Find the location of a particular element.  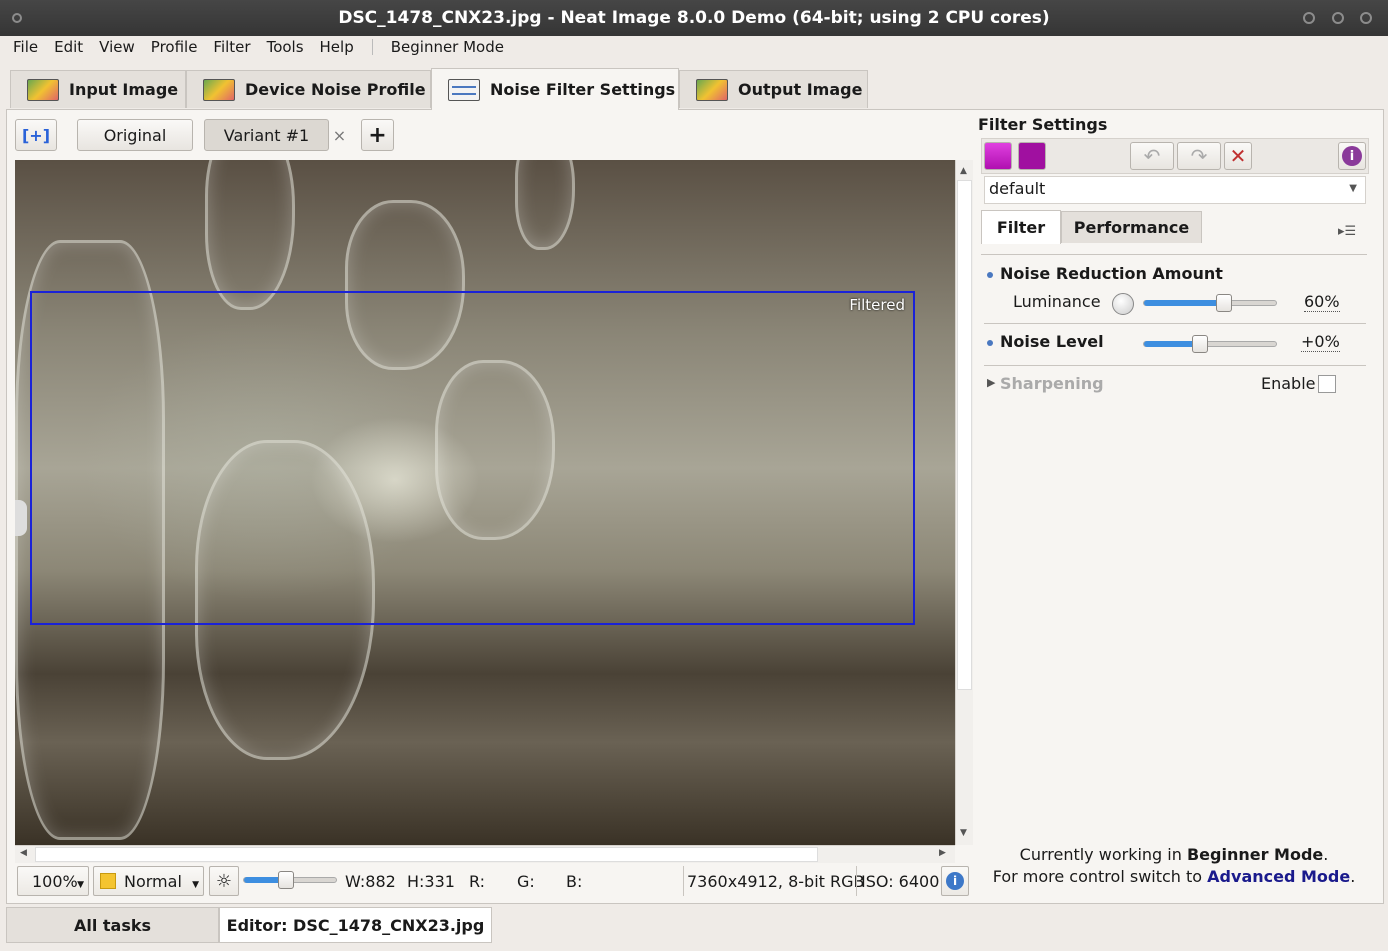

luminance-slider is located at coordinates (1210, 303).